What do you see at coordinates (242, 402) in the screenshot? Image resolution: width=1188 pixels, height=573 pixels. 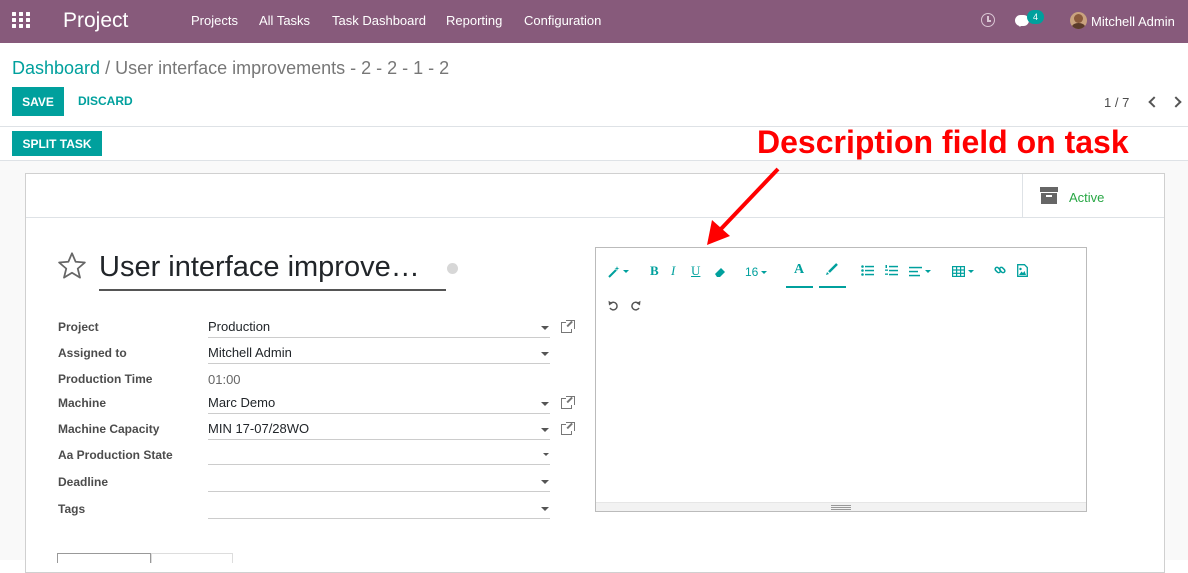 I see `machine-field-value: Marc Demo` at bounding box center [242, 402].